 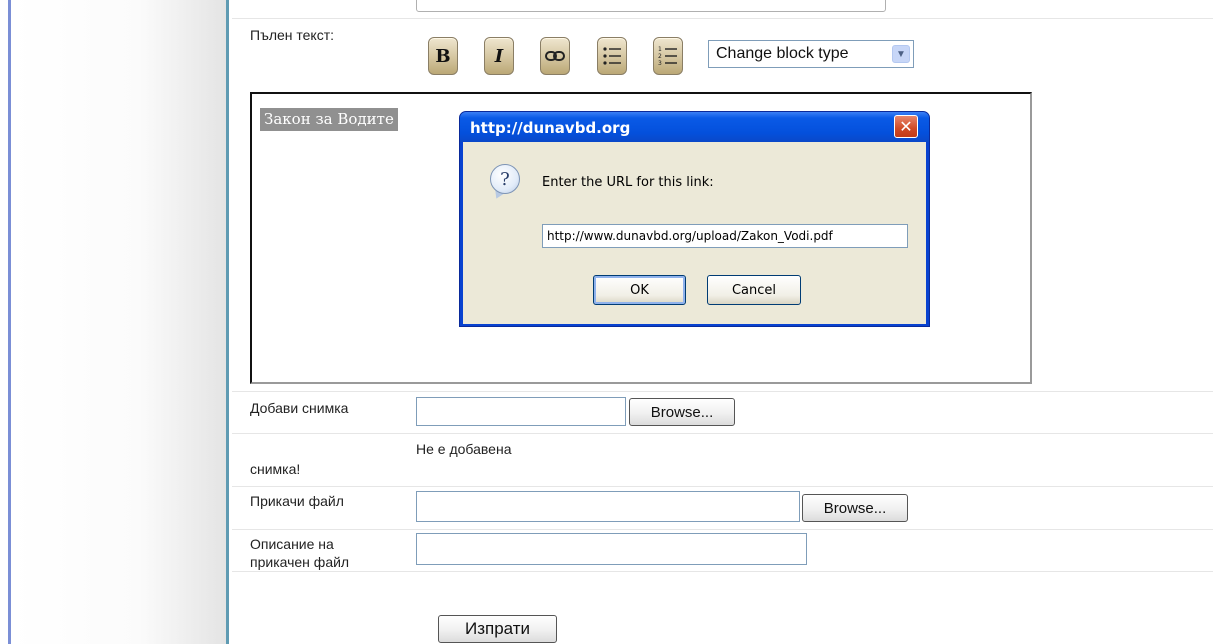 What do you see at coordinates (464, 449) in the screenshot?
I see `no-photo-text: Не е добавена` at bounding box center [464, 449].